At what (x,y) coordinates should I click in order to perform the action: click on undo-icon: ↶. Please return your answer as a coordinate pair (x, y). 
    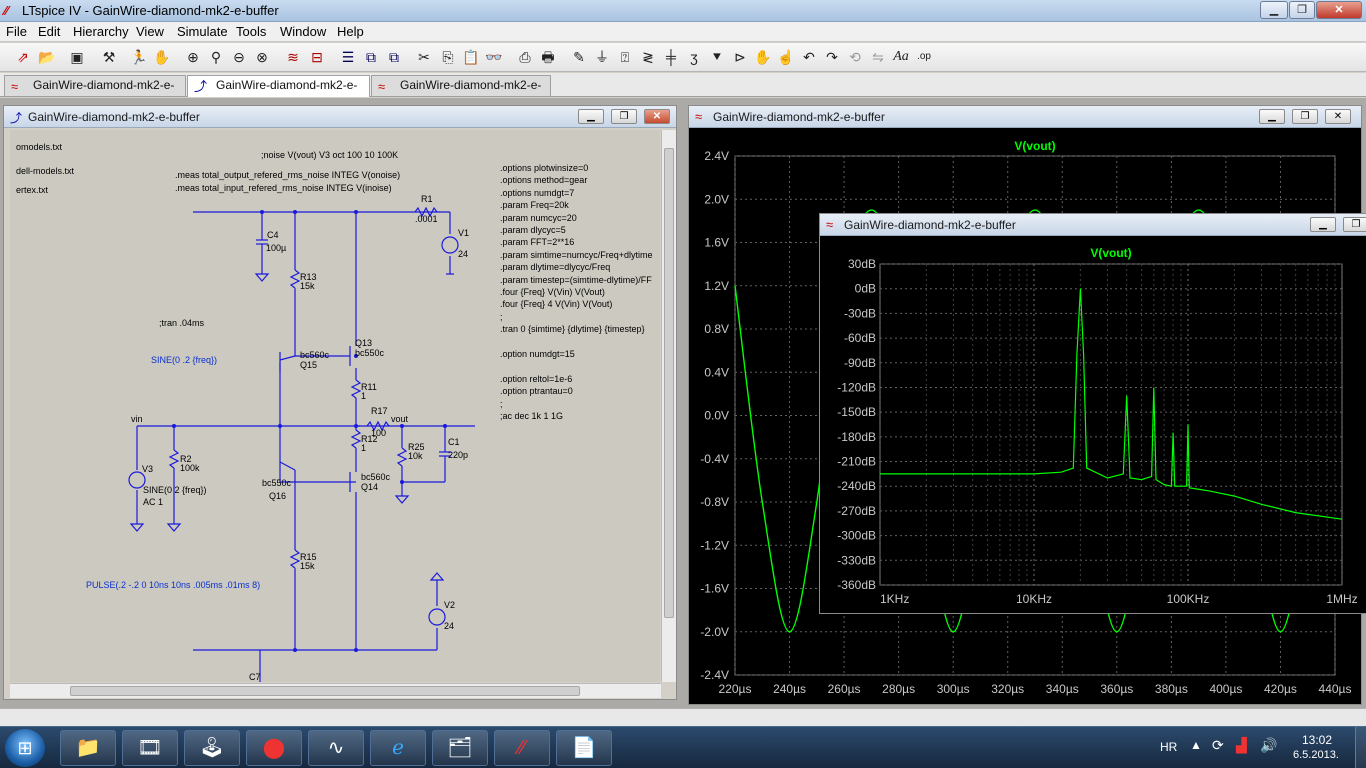
    Looking at the image, I should click on (809, 57).